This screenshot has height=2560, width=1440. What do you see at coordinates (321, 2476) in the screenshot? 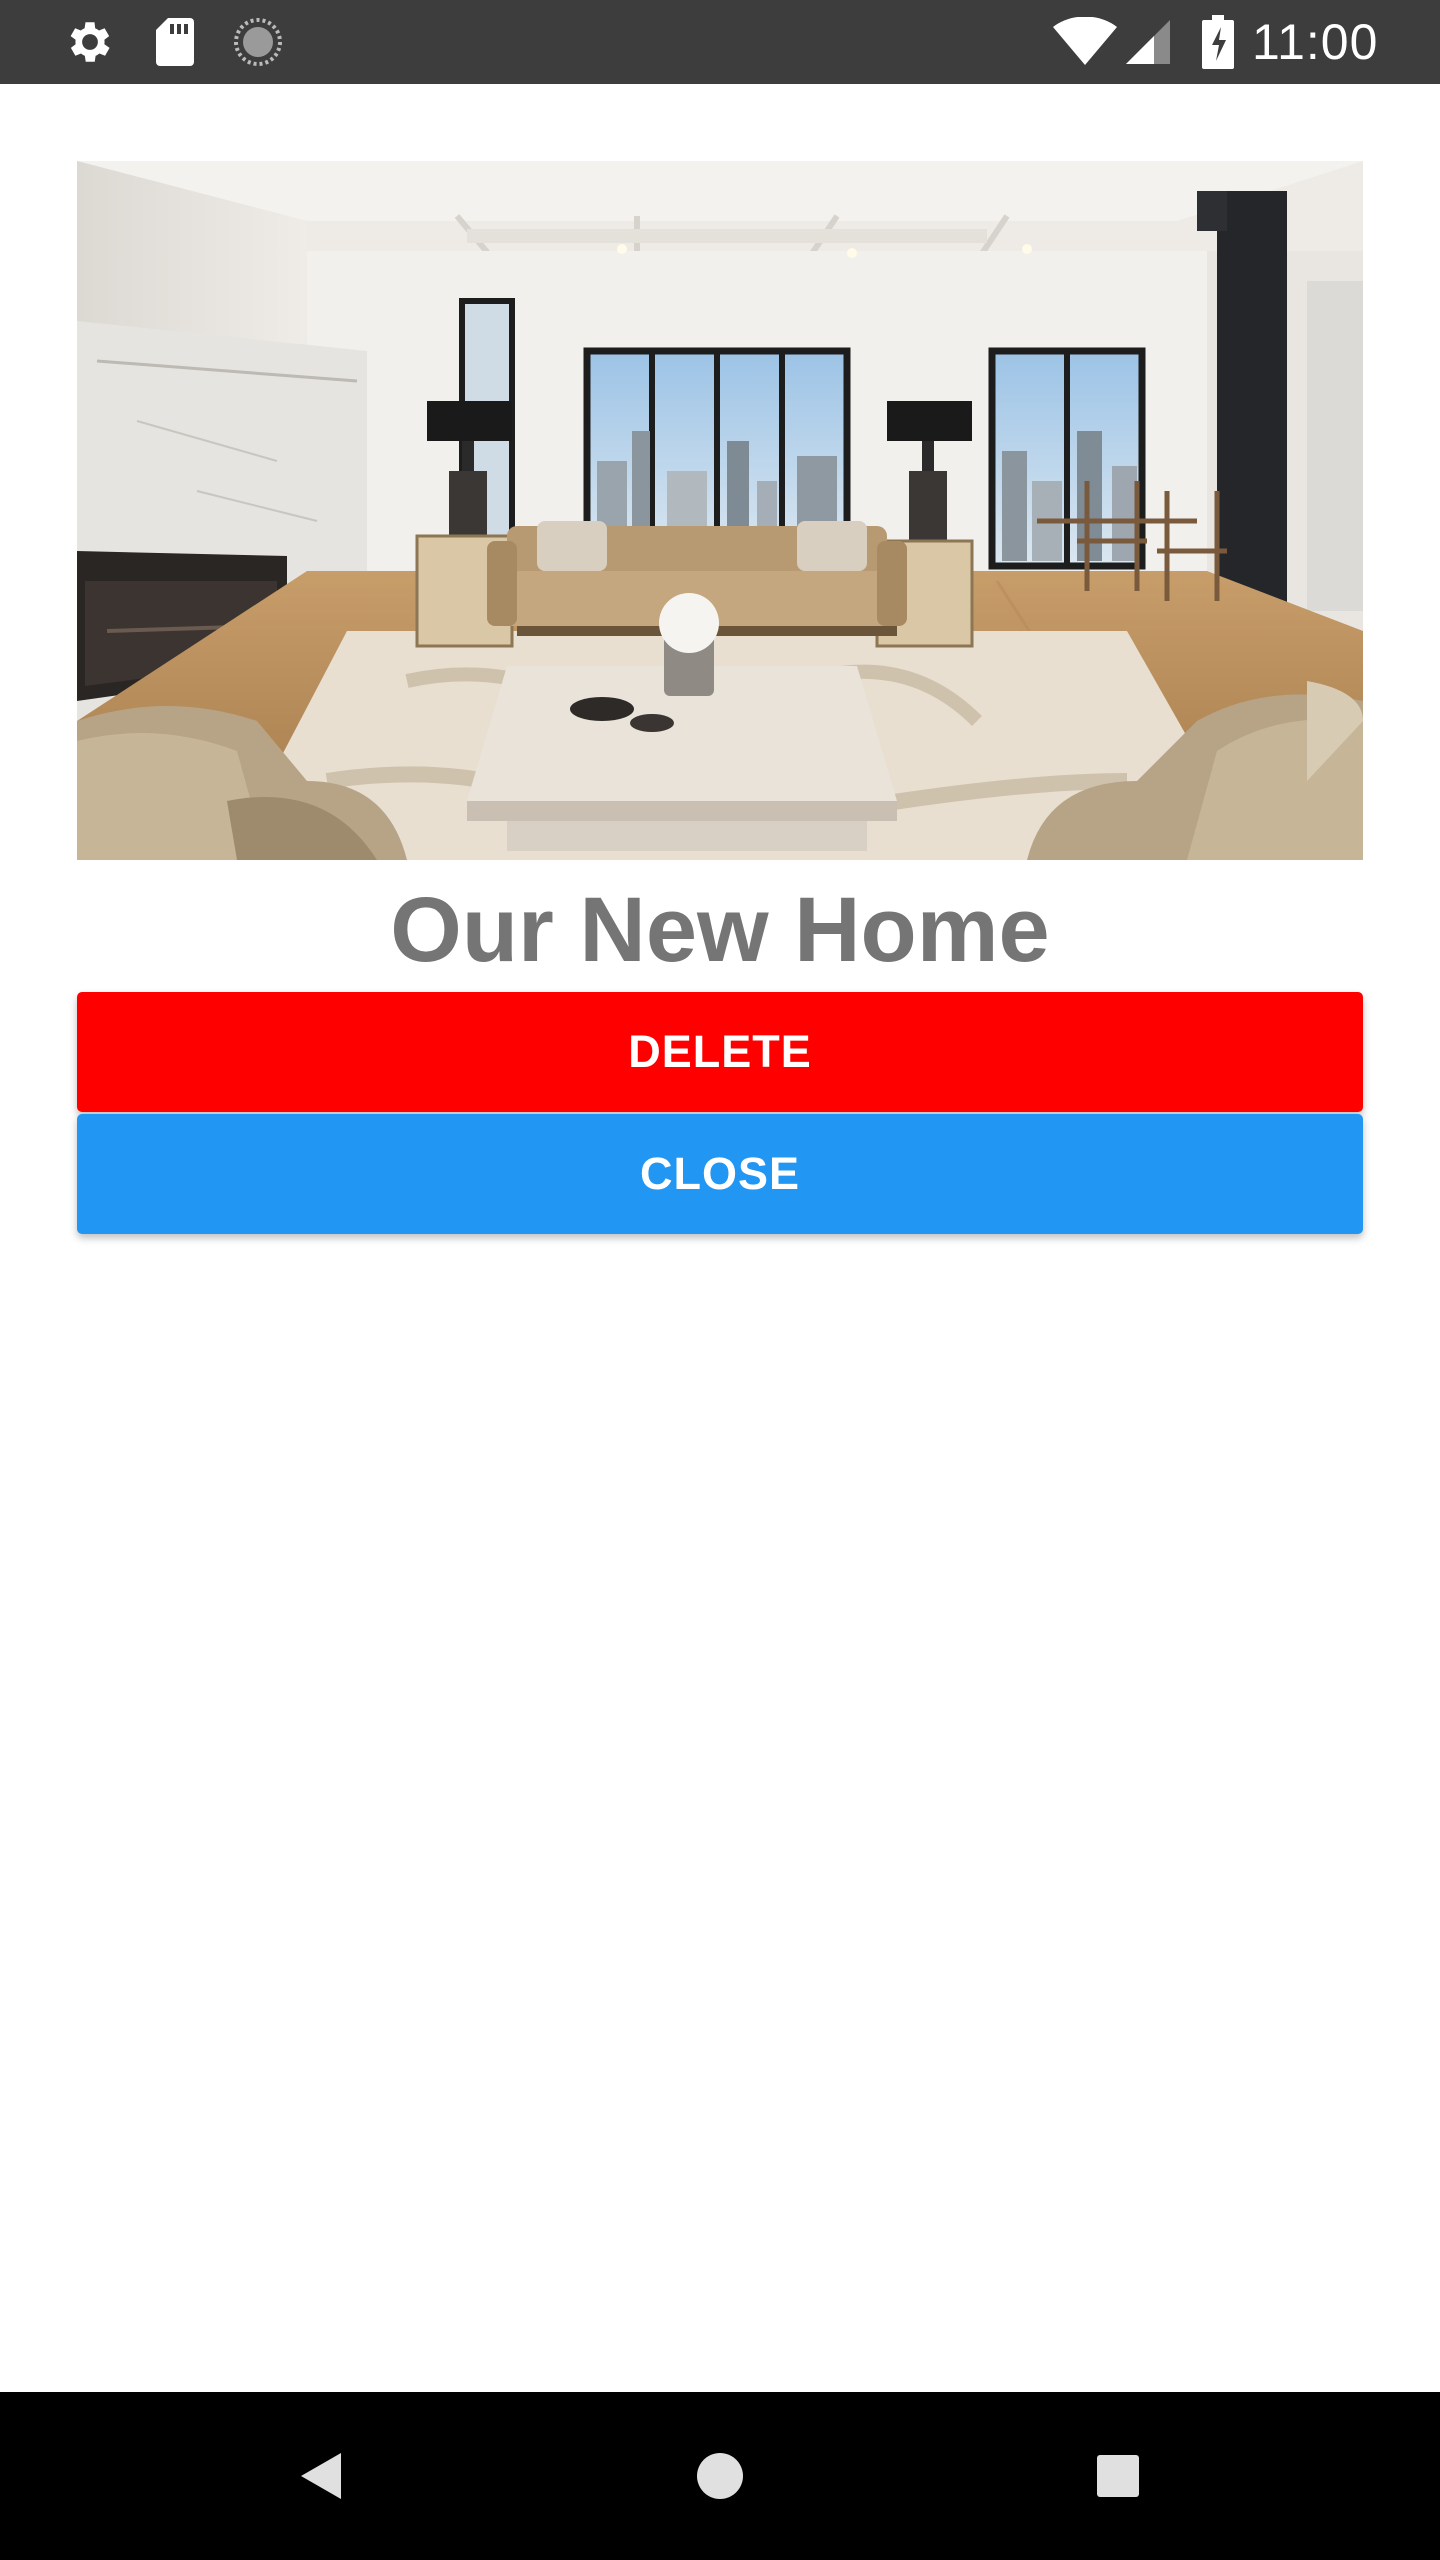
I see `back-icon` at bounding box center [321, 2476].